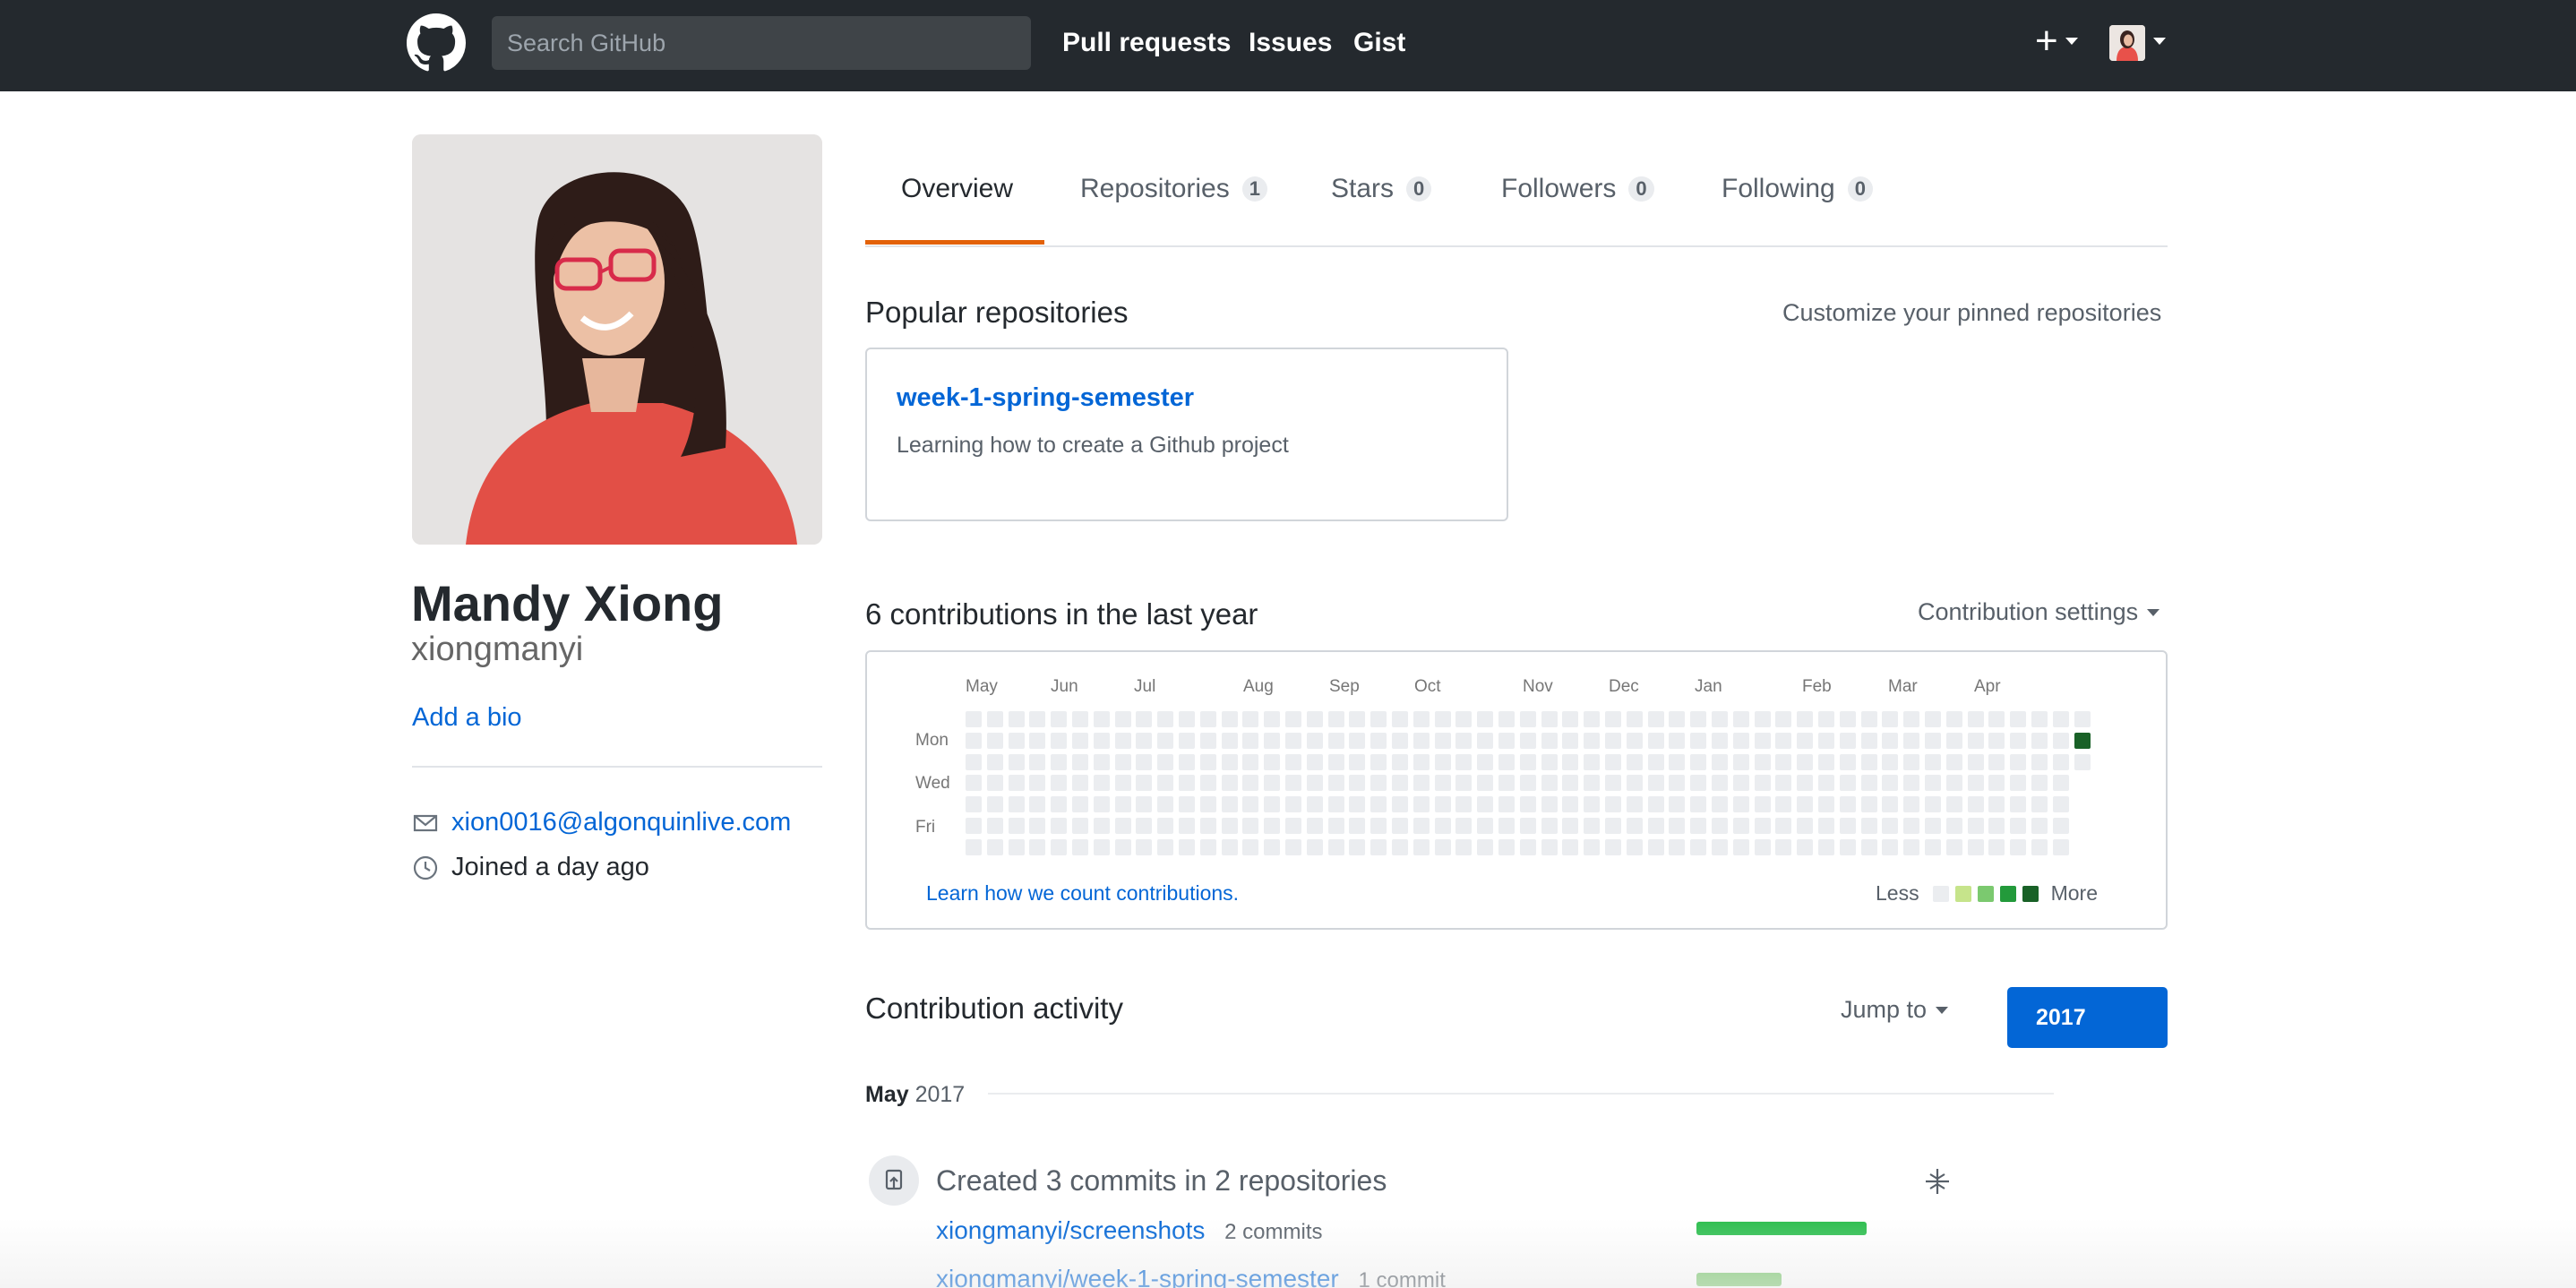 The width and height of the screenshot is (2576, 1288). I want to click on fold-toggle-icon, so click(1937, 1181).